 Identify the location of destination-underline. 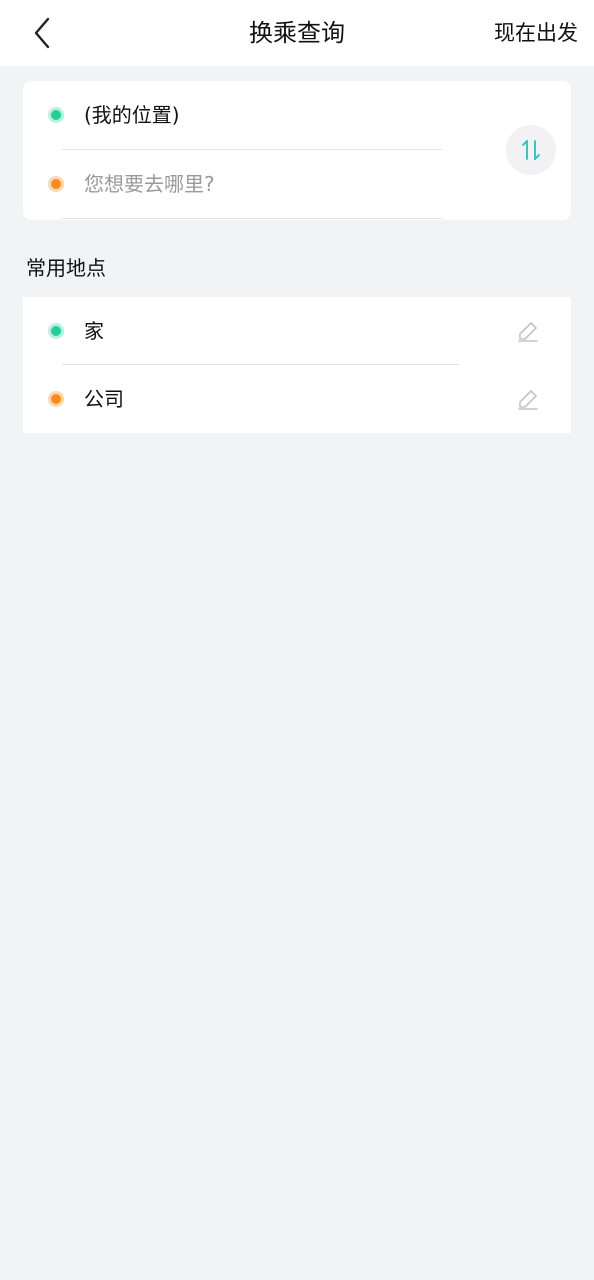
(252, 218).